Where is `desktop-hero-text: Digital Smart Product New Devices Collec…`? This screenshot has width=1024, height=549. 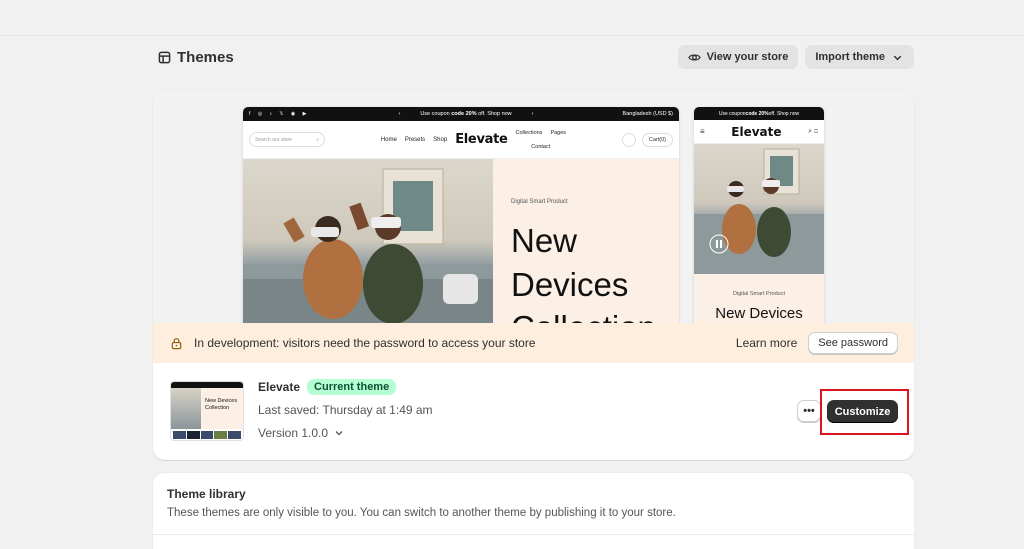 desktop-hero-text: Digital Smart Product New Devices Collec… is located at coordinates (586, 241).